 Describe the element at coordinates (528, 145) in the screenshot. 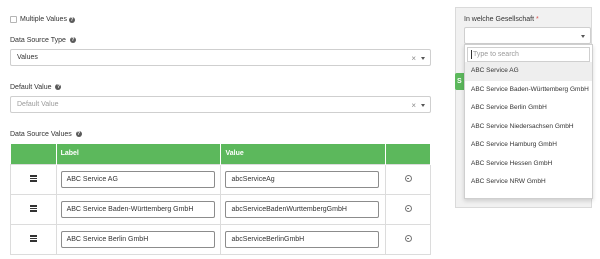

I see `dropdown-option: ABC Service Hamburg GmbH` at that location.